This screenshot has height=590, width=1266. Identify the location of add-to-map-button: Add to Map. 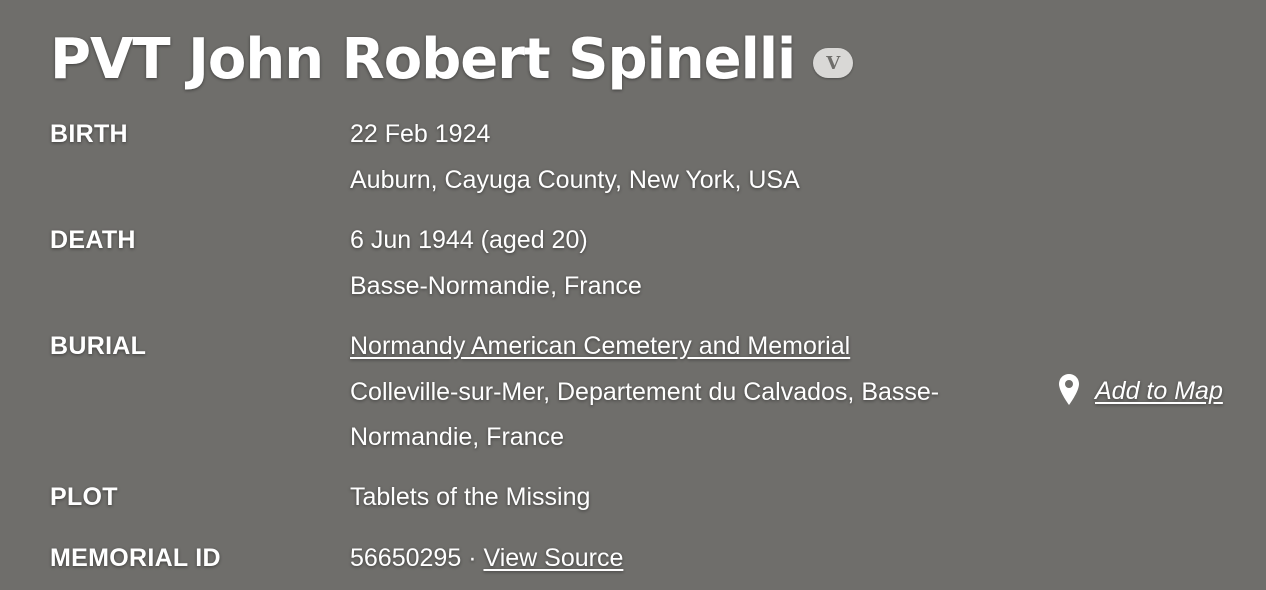
(1140, 391).